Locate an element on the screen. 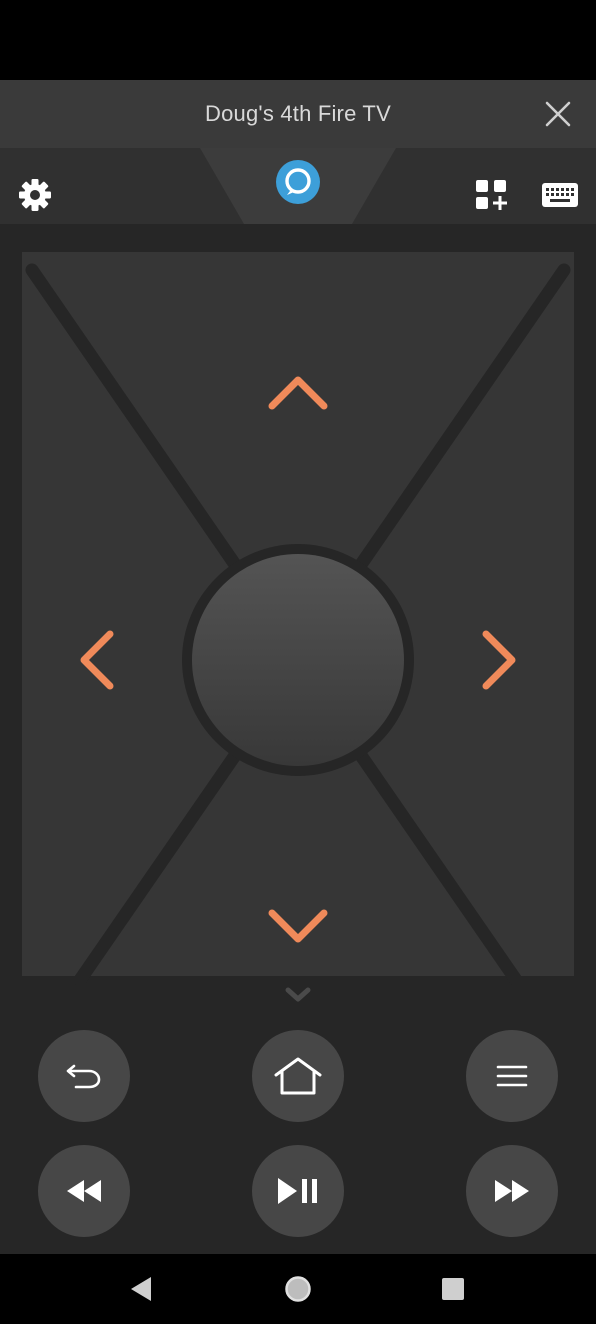 The height and width of the screenshot is (1324, 596). rewind-icon is located at coordinates (84, 1191).